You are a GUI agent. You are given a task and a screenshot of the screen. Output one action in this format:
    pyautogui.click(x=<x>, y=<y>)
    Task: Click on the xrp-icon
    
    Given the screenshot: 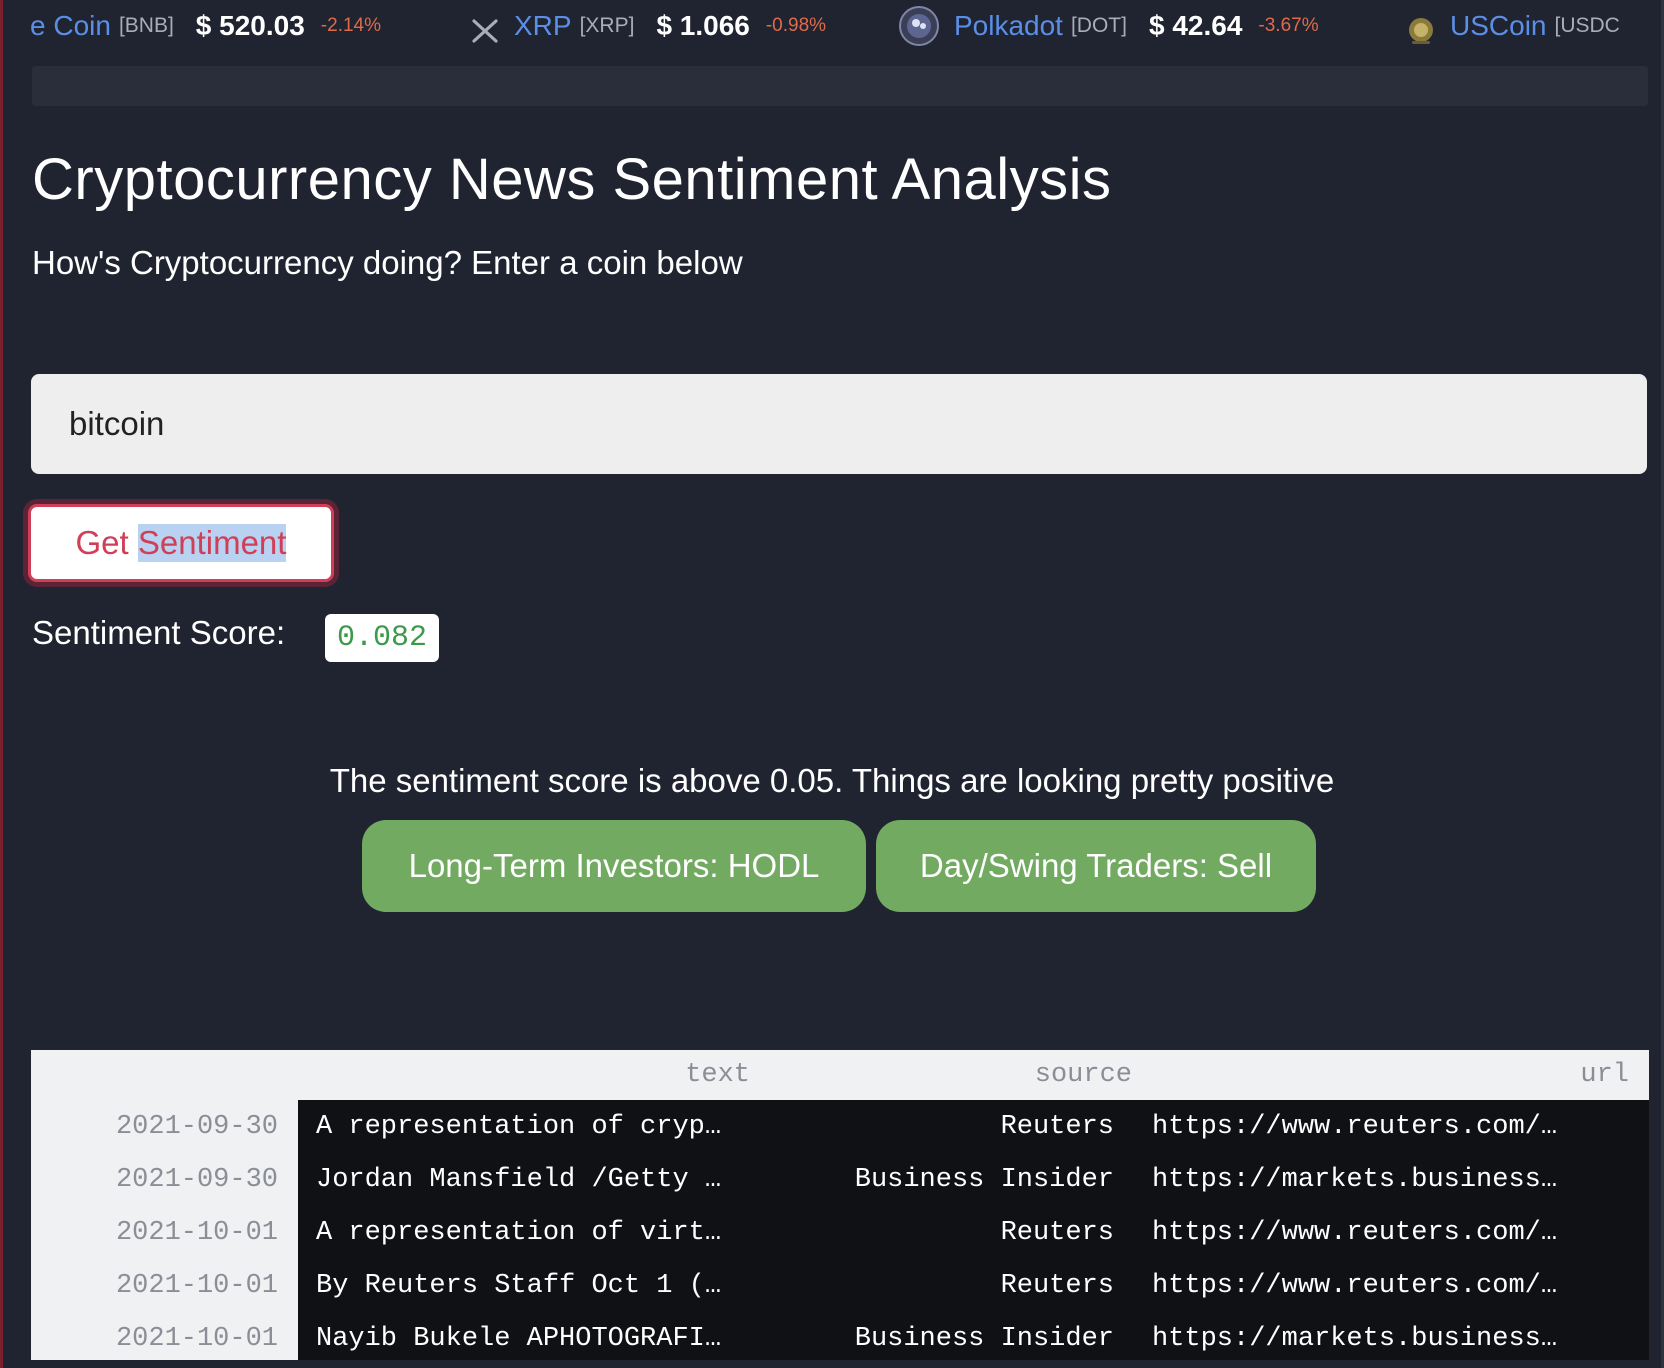 What is the action you would take?
    pyautogui.click(x=485, y=27)
    